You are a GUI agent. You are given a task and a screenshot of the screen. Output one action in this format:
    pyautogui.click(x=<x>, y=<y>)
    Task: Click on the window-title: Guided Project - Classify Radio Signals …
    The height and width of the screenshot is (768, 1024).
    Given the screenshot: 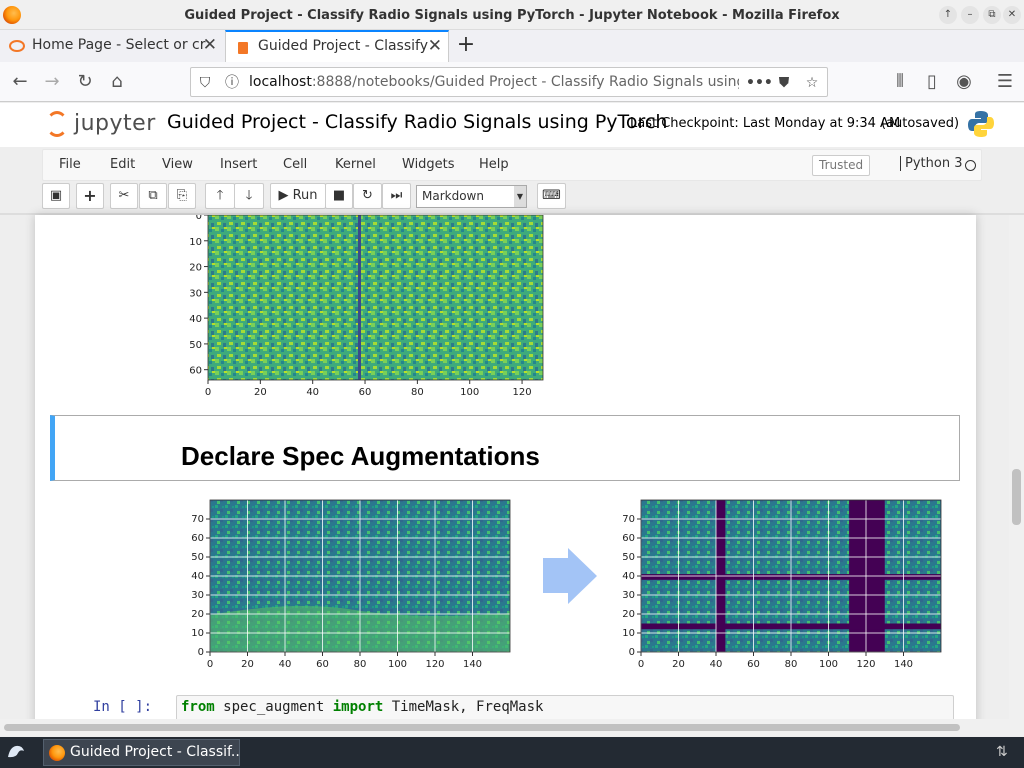 What is the action you would take?
    pyautogui.click(x=512, y=15)
    